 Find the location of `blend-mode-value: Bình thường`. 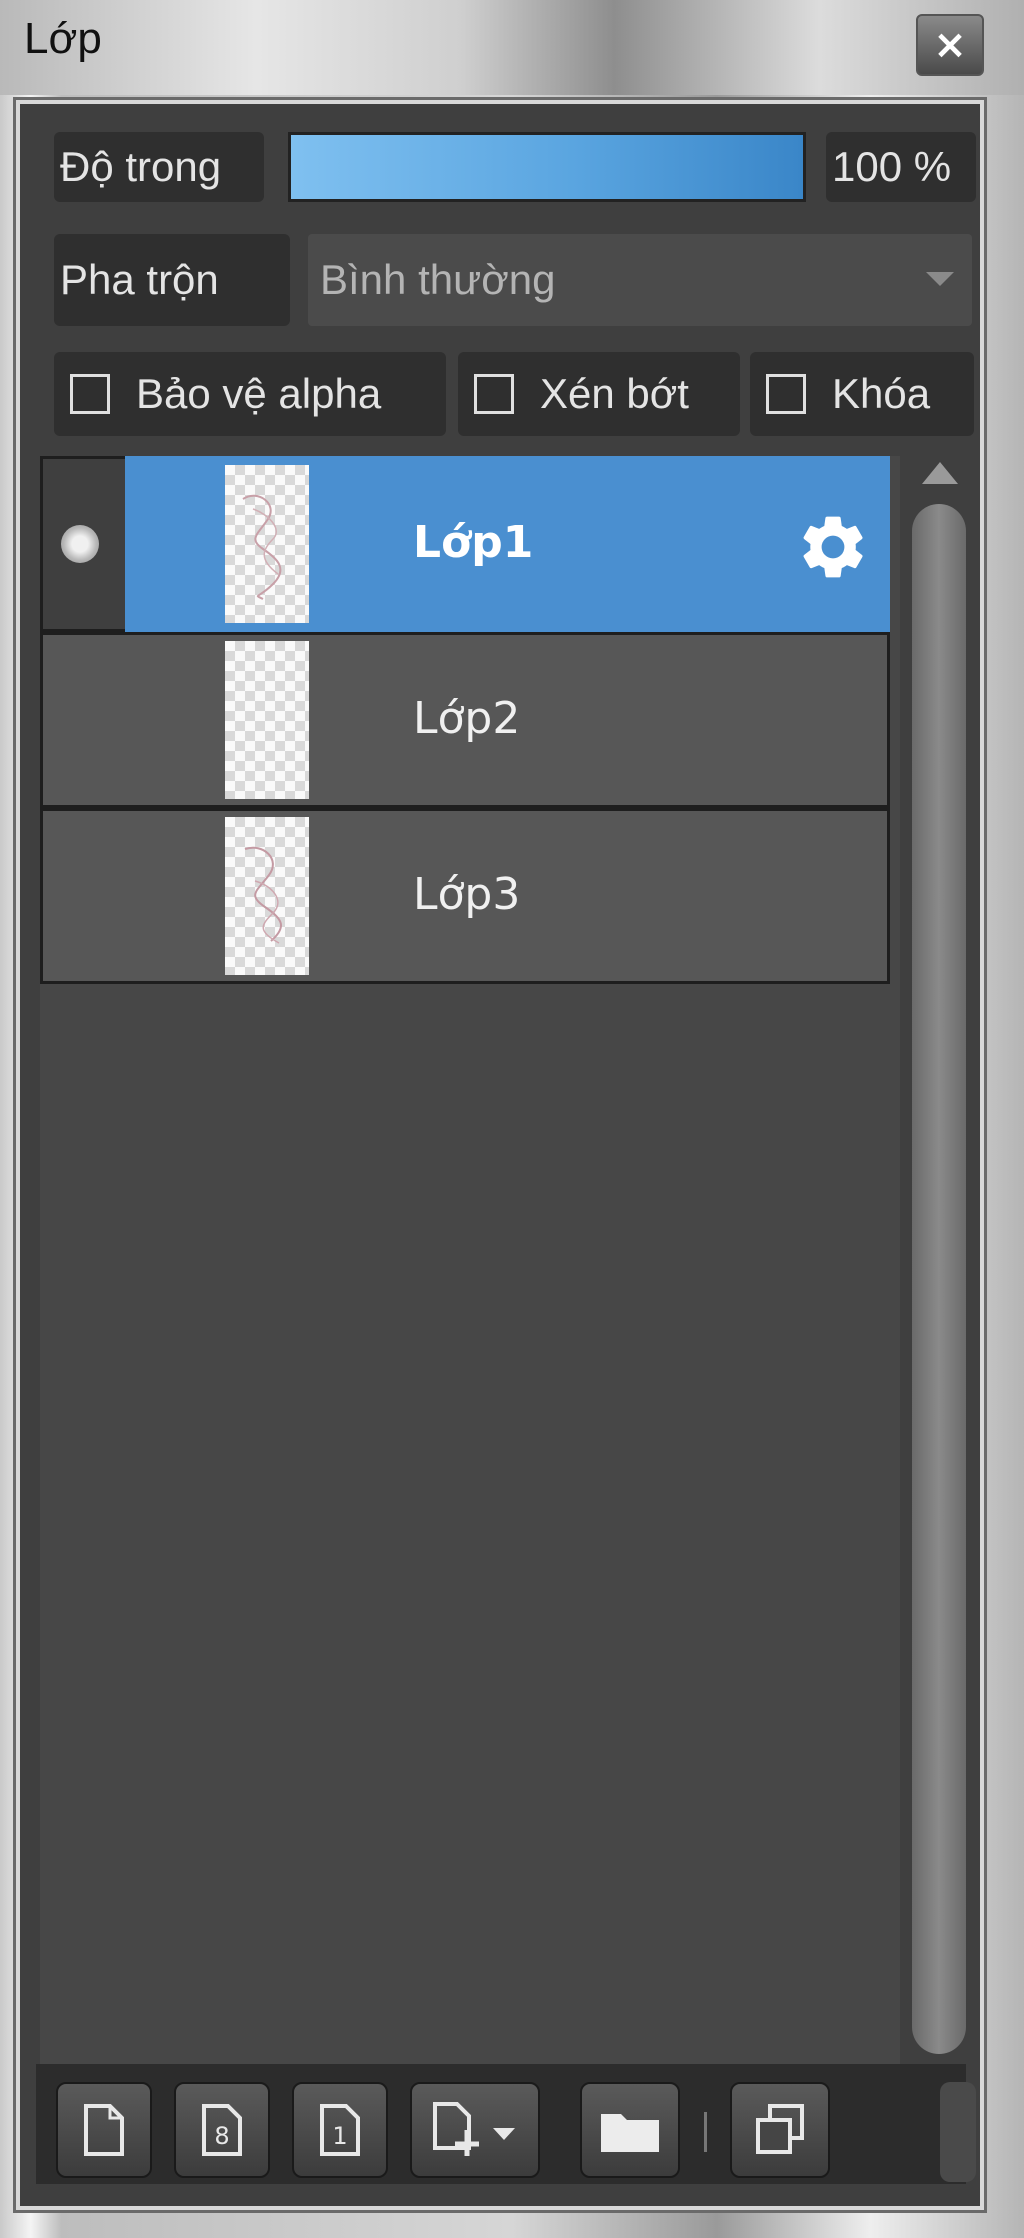

blend-mode-value: Bình thường is located at coordinates (438, 279).